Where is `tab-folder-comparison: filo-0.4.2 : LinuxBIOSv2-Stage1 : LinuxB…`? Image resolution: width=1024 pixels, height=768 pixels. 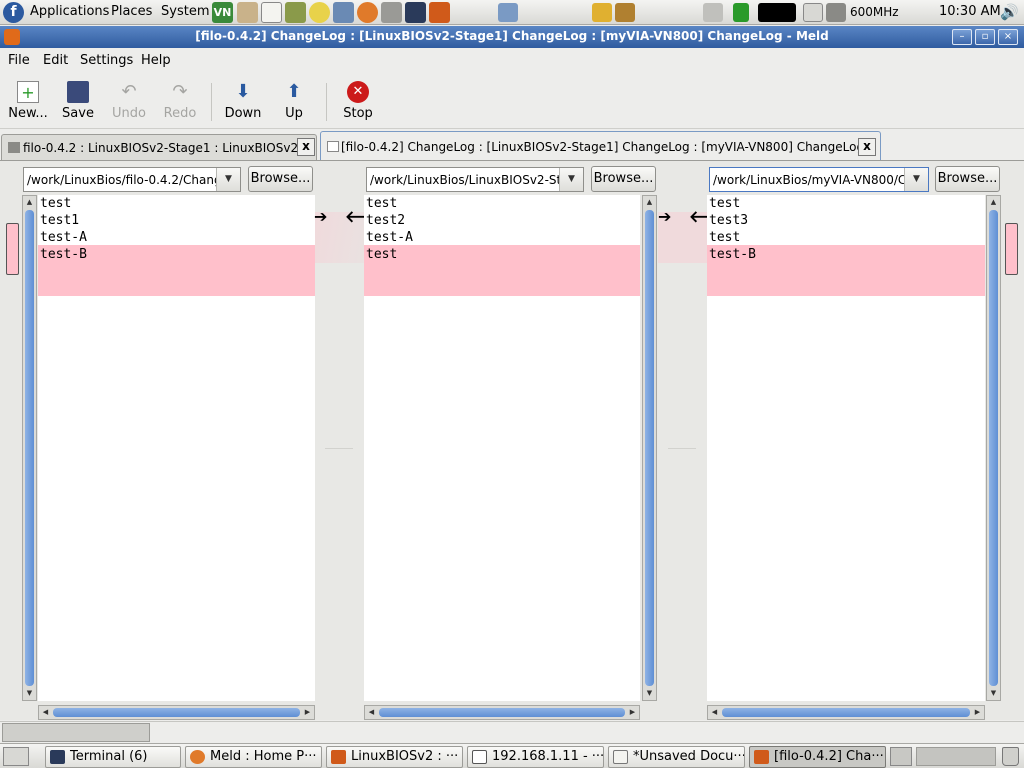
tab-folder-comparison: filo-0.4.2 : LinuxBIOSv2-Stage1 : LinuxB… is located at coordinates (159, 147).